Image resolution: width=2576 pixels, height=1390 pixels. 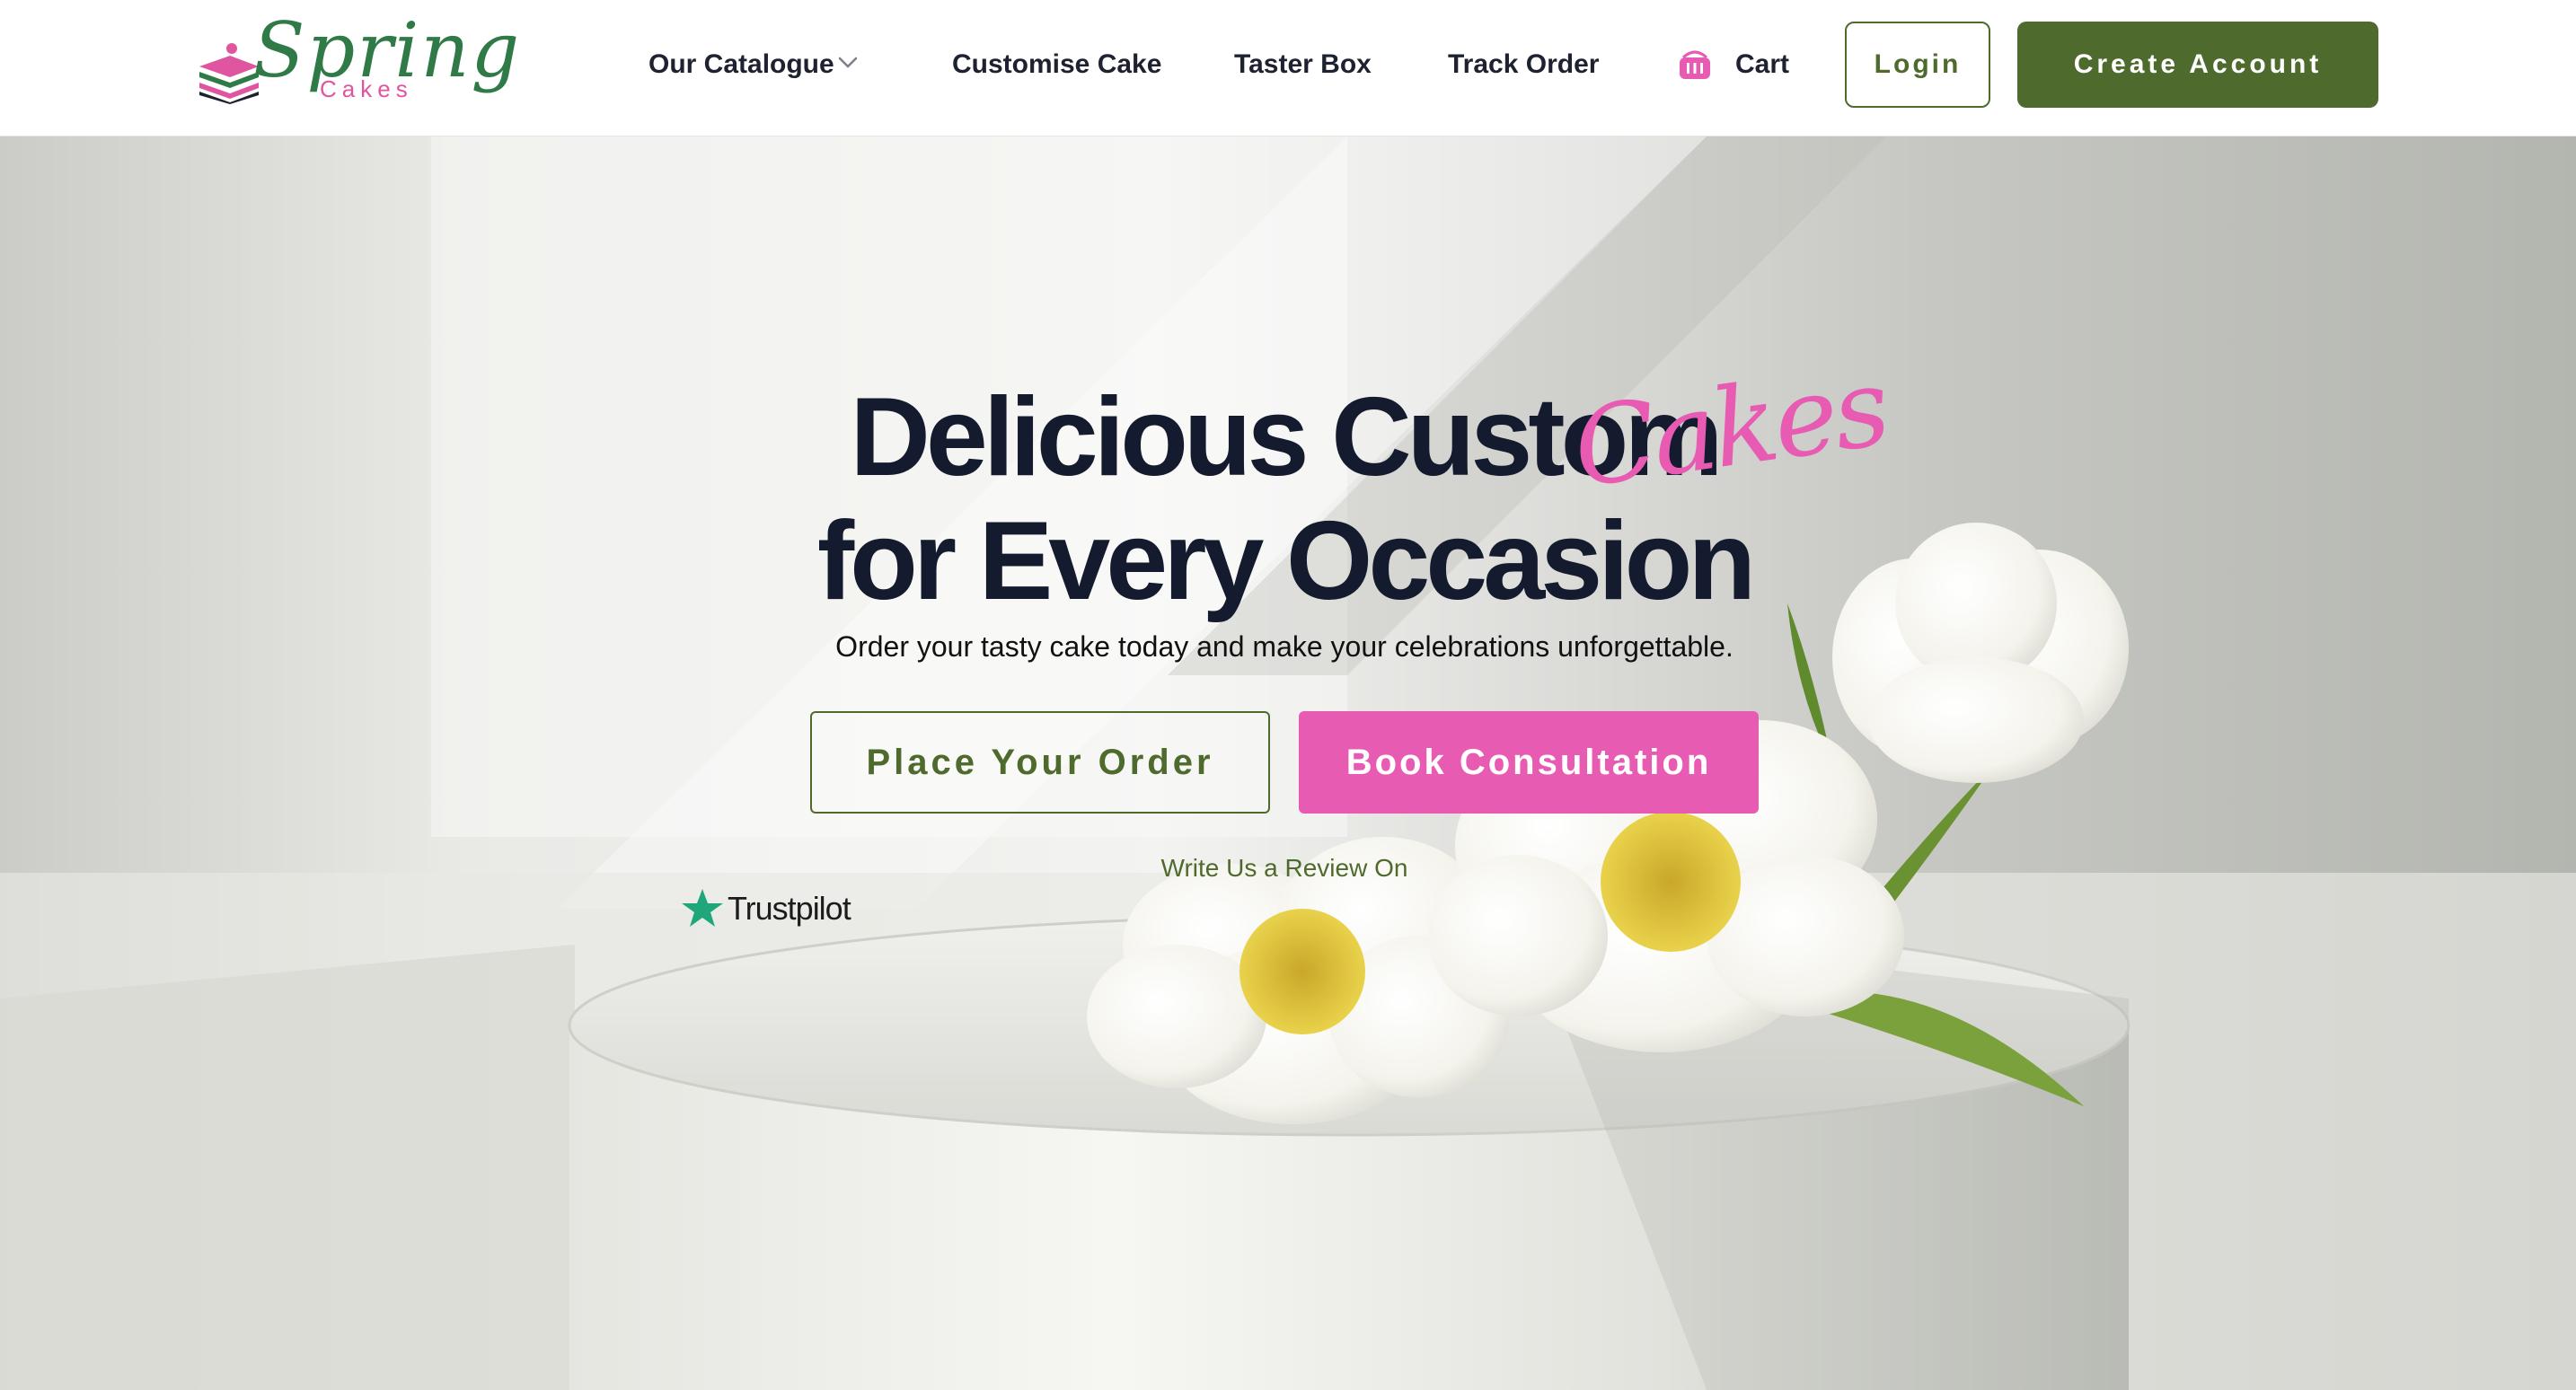 What do you see at coordinates (1286, 561) in the screenshot?
I see `hero-title-line-2: for Every Occasion` at bounding box center [1286, 561].